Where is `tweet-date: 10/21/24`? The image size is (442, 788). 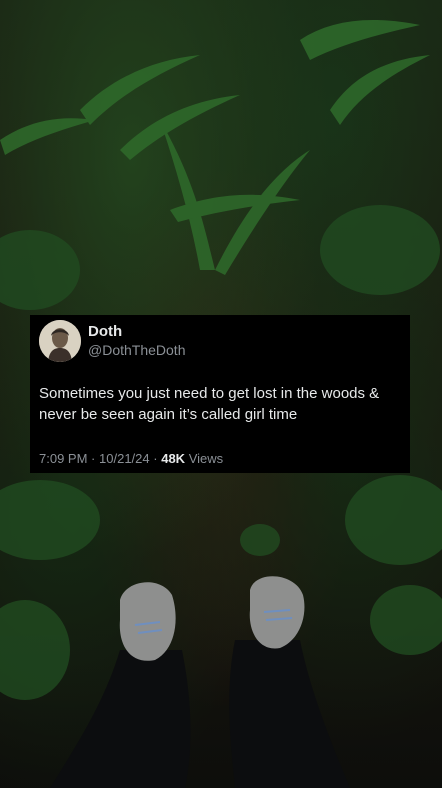 tweet-date: 10/21/24 is located at coordinates (124, 458).